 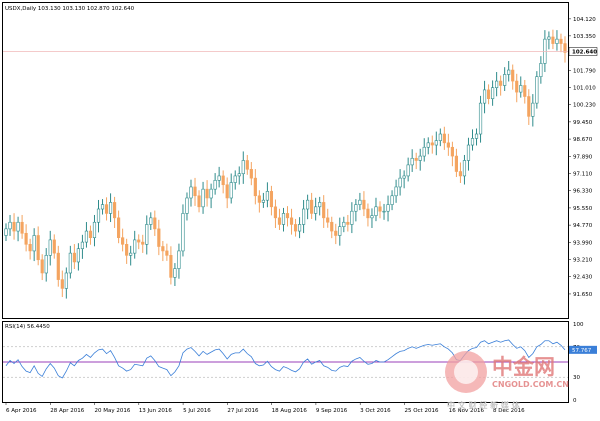 I want to click on price-tick-label: 97.890, so click(x=583, y=157).